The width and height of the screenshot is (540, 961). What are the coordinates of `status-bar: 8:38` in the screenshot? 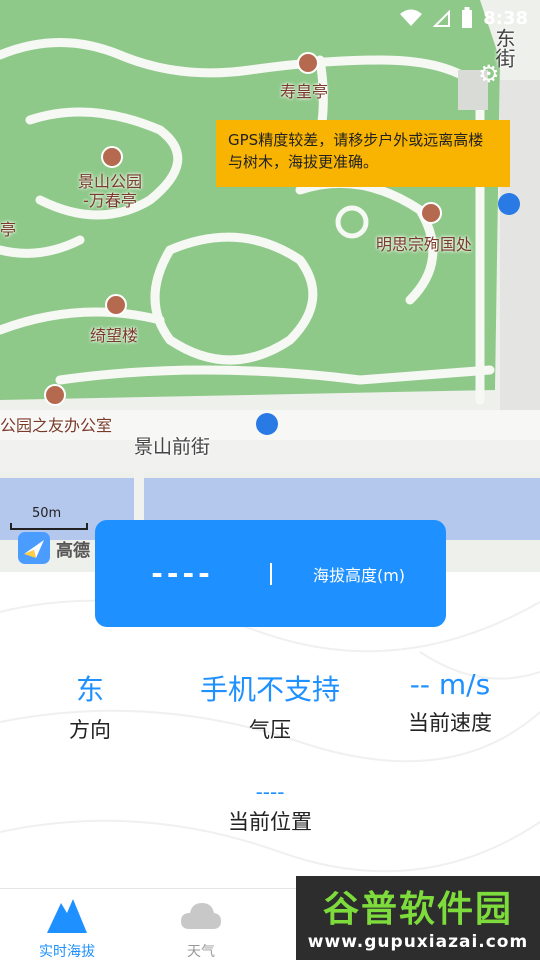 It's located at (469, 18).